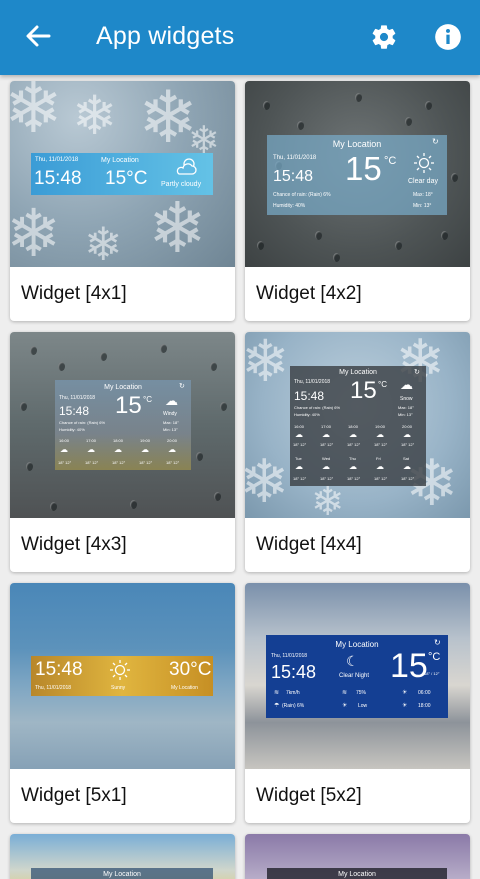 The image size is (480, 879). Describe the element at coordinates (74, 795) in the screenshot. I see `widget-label: Widget [5x1]` at that location.